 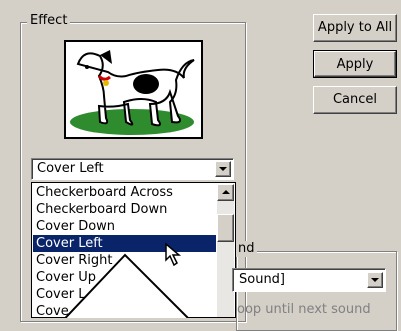 What do you see at coordinates (124, 310) in the screenshot?
I see `list-item: Cove` at bounding box center [124, 310].